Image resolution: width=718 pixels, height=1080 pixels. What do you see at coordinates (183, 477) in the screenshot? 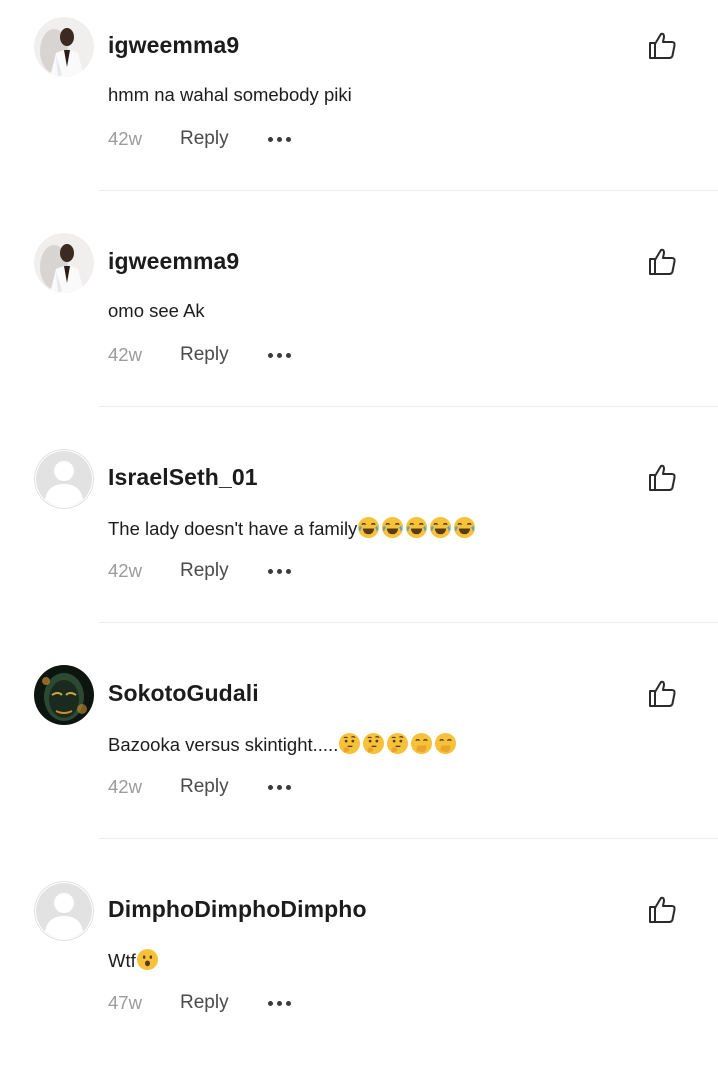
I see `username: IsraelSeth_01` at bounding box center [183, 477].